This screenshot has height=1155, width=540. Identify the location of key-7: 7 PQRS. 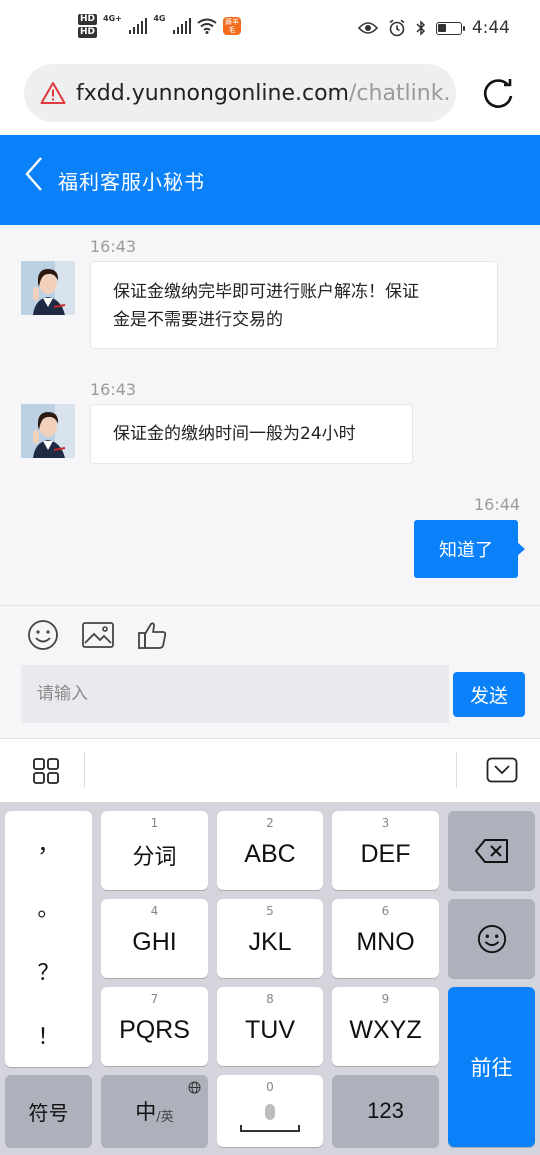
(154, 1026).